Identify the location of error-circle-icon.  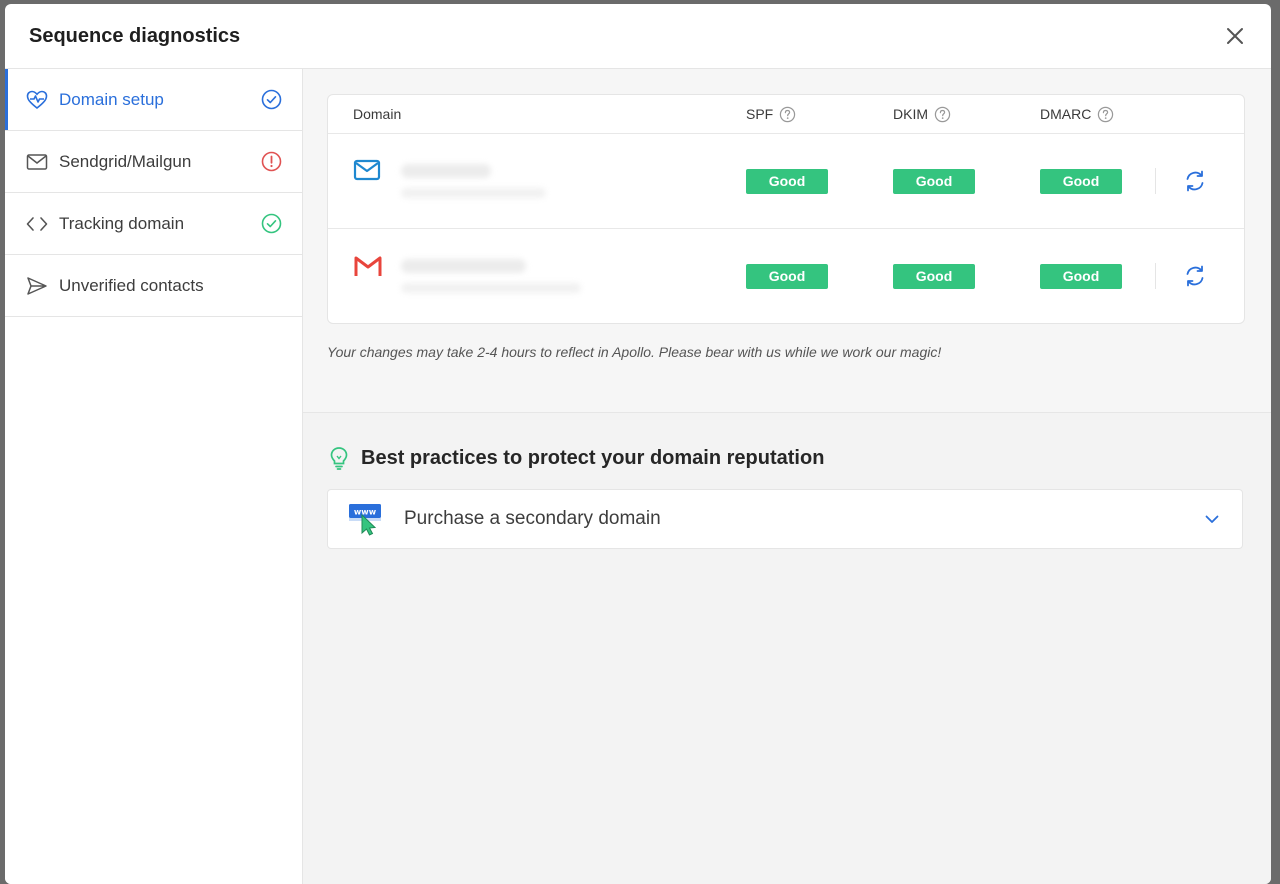
(271, 162).